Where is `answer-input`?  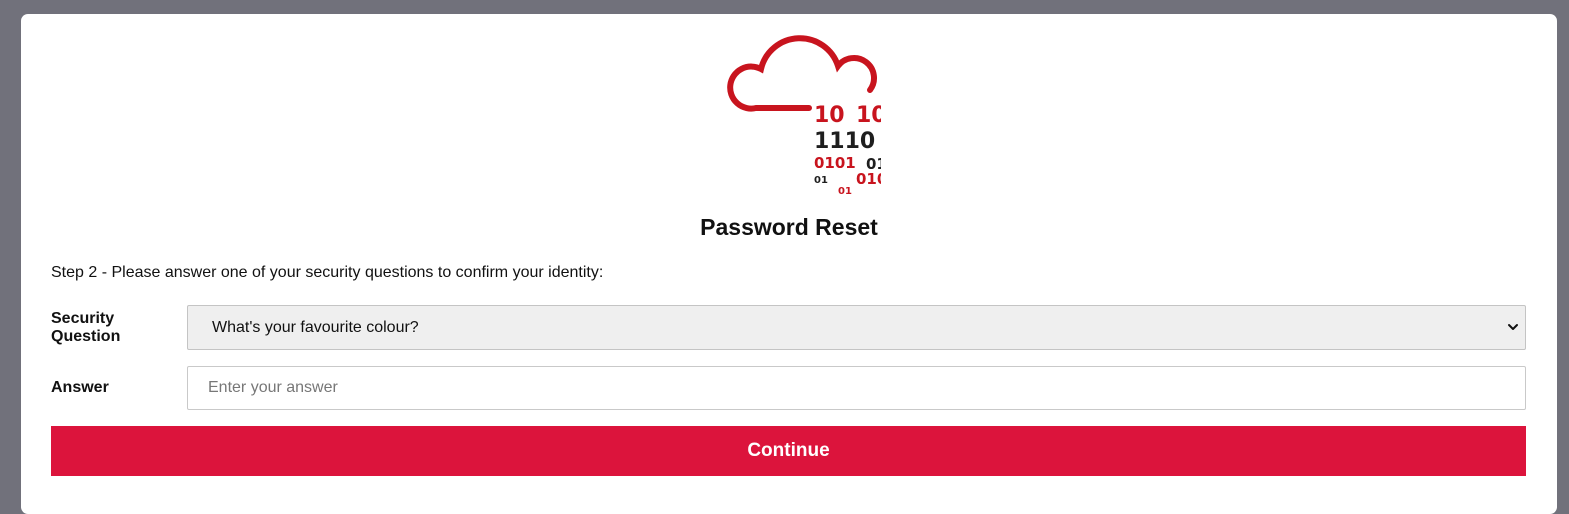 answer-input is located at coordinates (856, 388).